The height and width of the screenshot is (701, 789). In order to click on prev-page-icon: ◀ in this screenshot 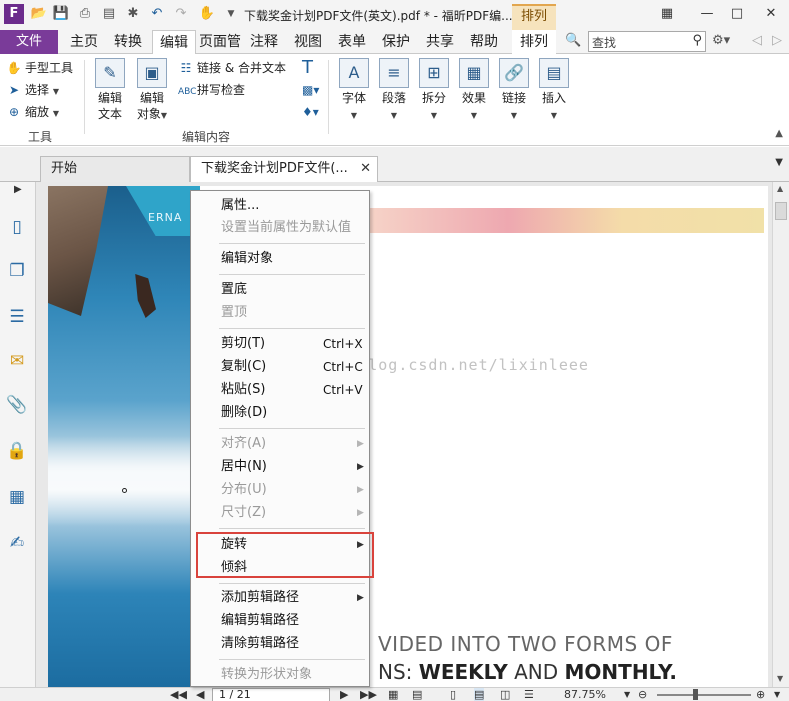, I will do `click(200, 694)`.